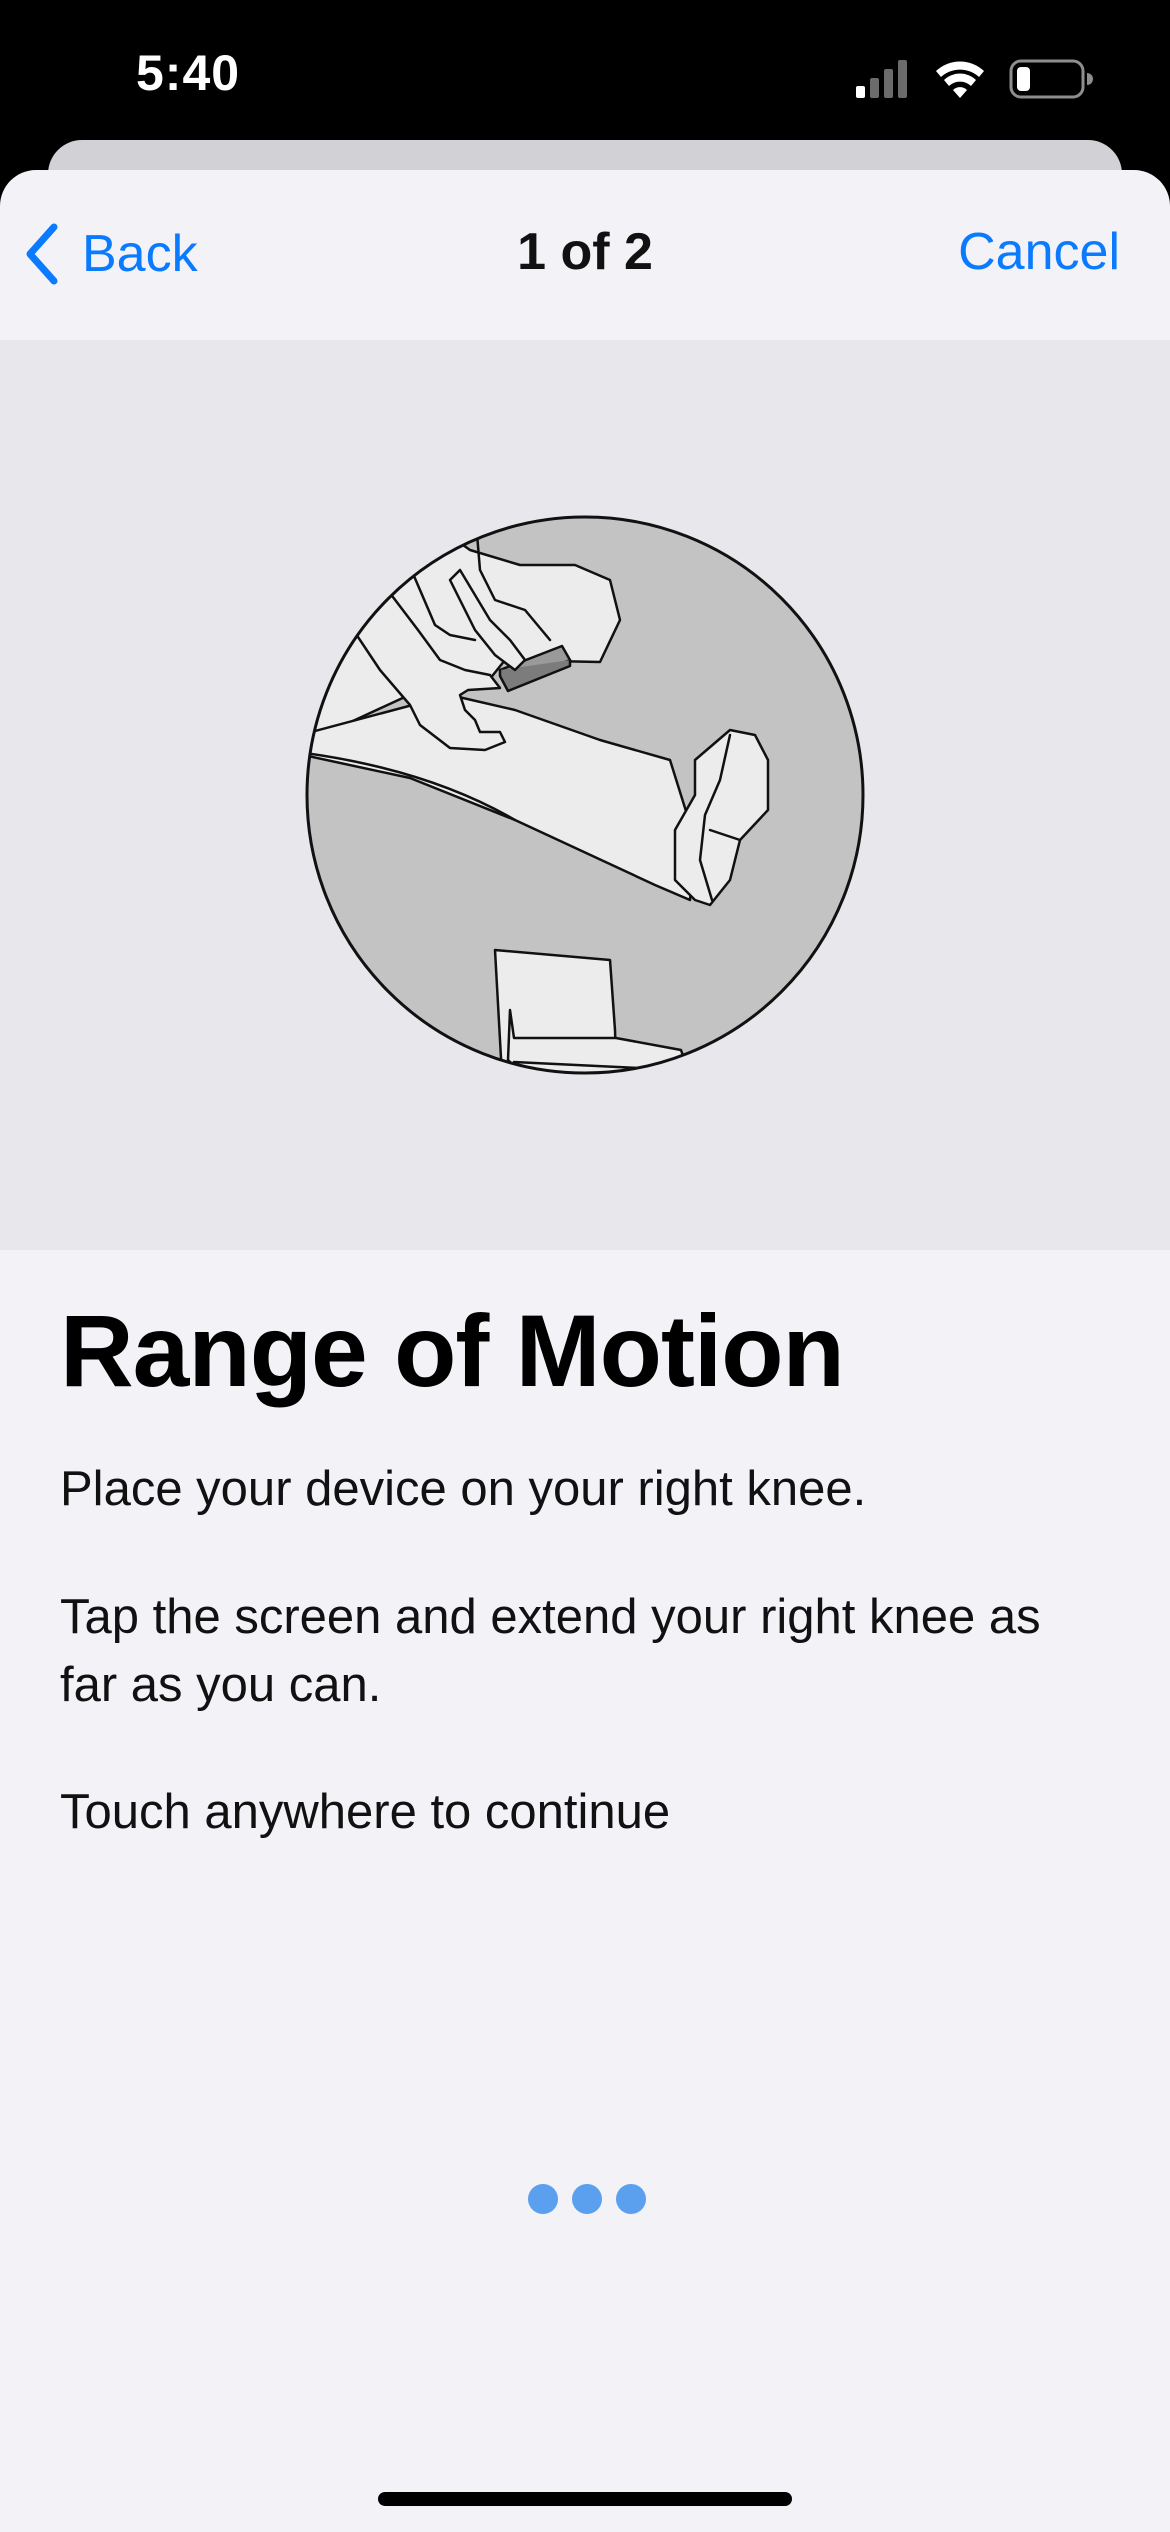 This screenshot has width=1170, height=2532. Describe the element at coordinates (960, 79) in the screenshot. I see `wifi-icon` at that location.